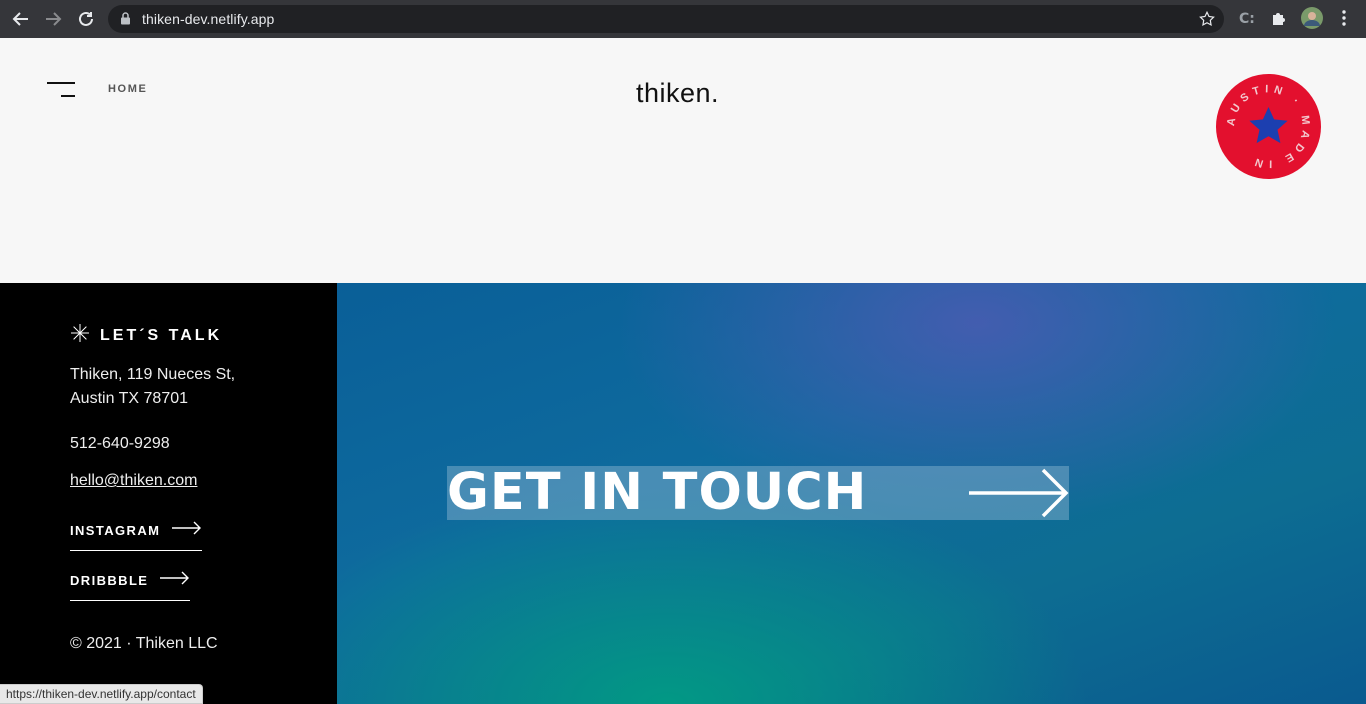 This screenshot has height=704, width=1366. I want to click on get-in-touch-label: GET IN TOUCH, so click(657, 492).